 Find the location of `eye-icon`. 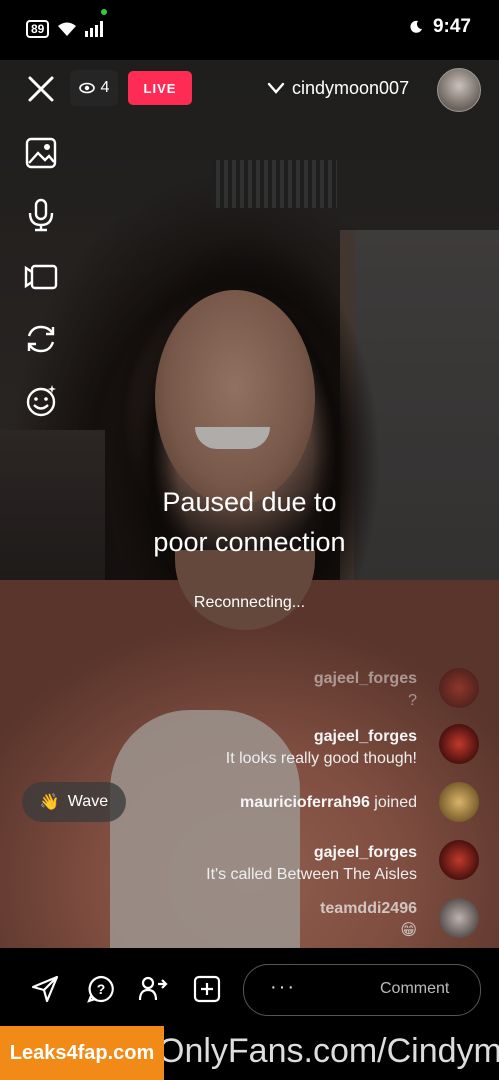

eye-icon is located at coordinates (86, 88).